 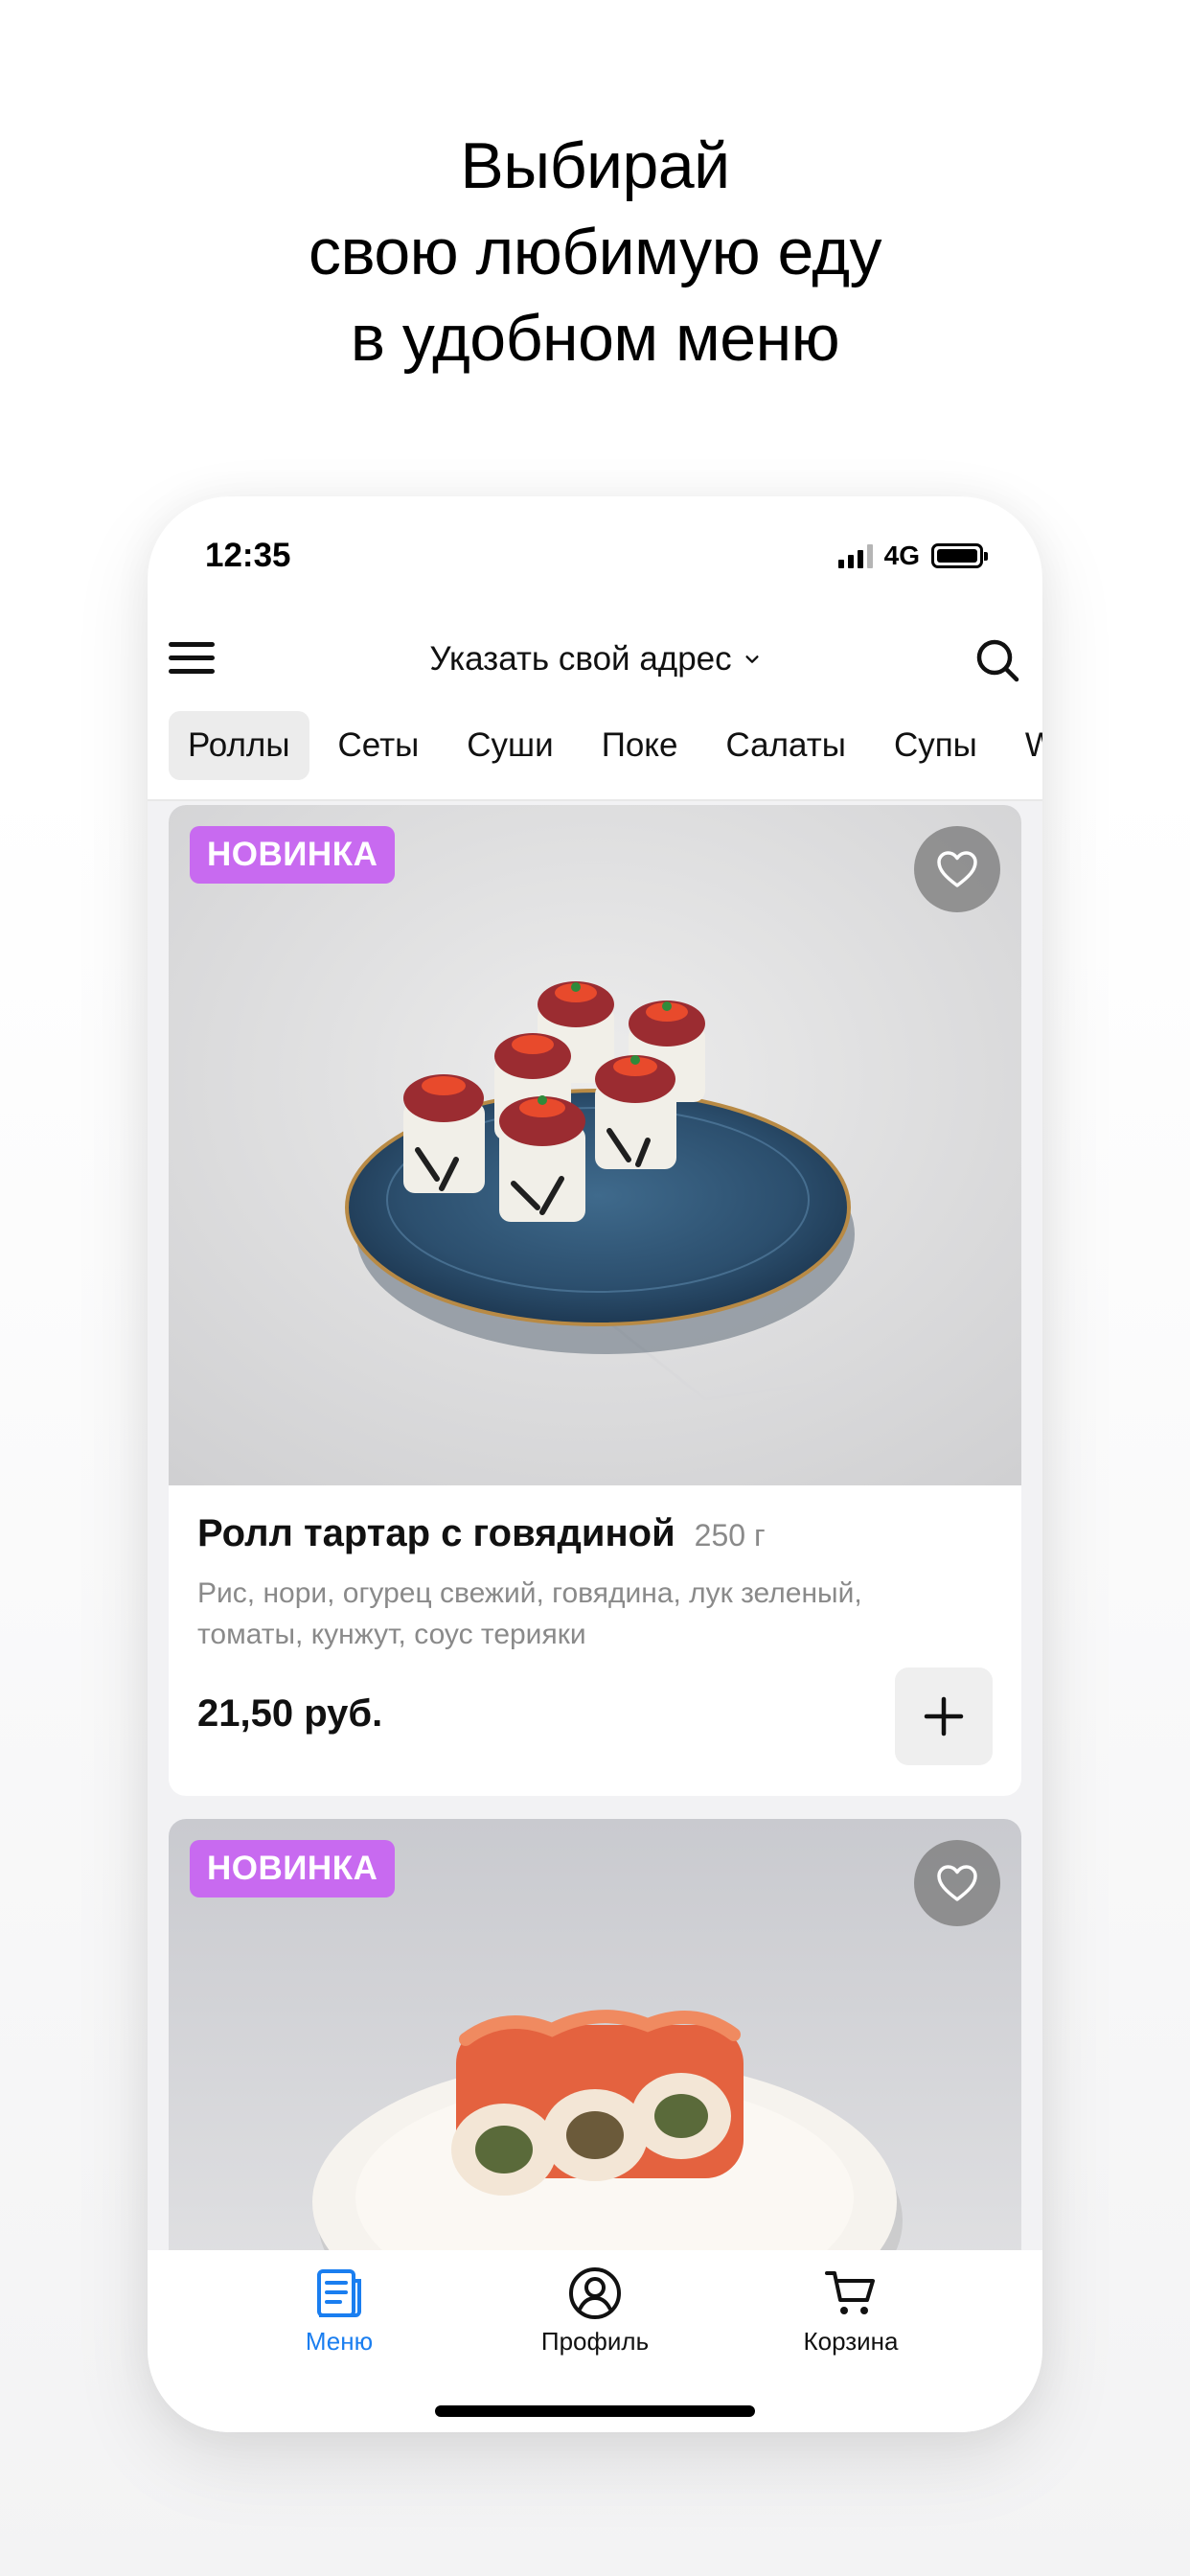 I want to click on tab-sets: Сеты, so click(x=379, y=745).